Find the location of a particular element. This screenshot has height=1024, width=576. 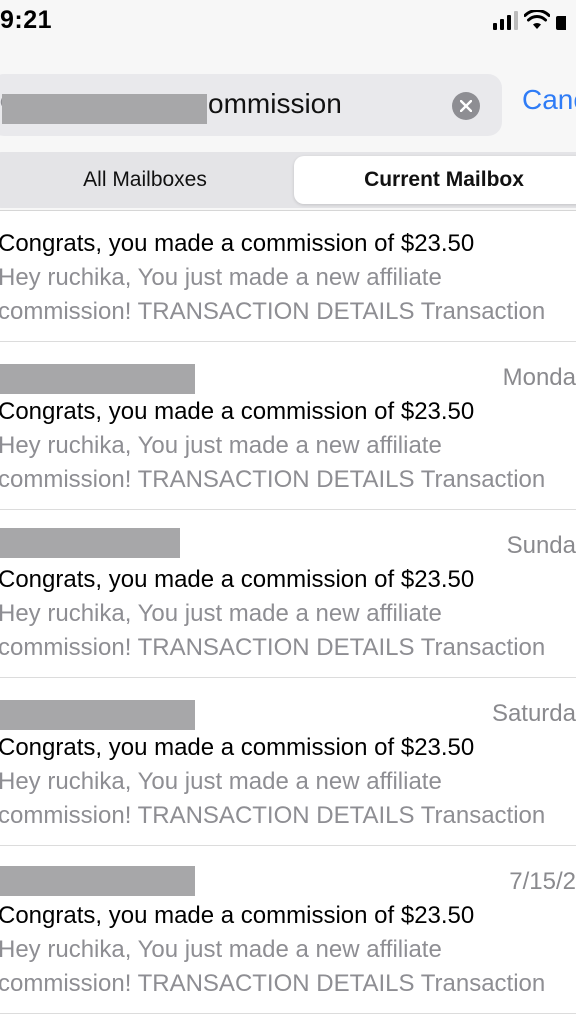

segment-all-mailboxes: All Mailboxes is located at coordinates (145, 180).